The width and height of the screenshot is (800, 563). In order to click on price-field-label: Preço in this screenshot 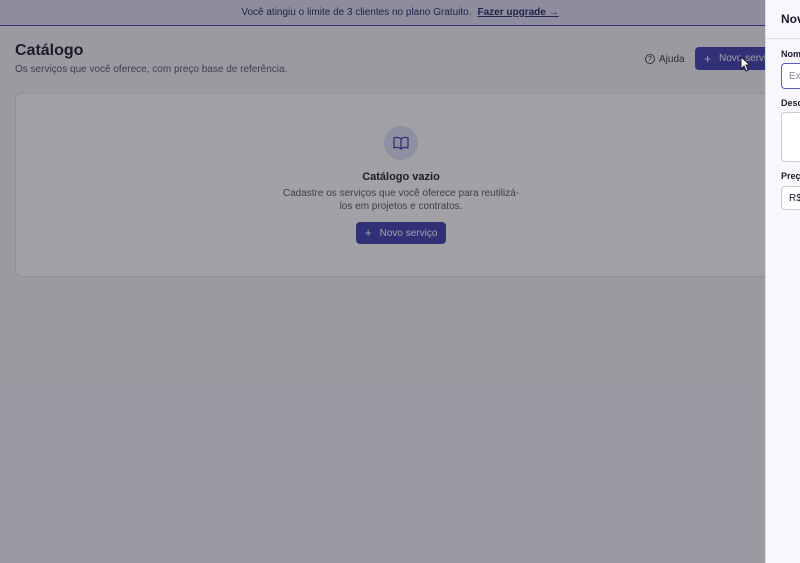, I will do `click(790, 176)`.